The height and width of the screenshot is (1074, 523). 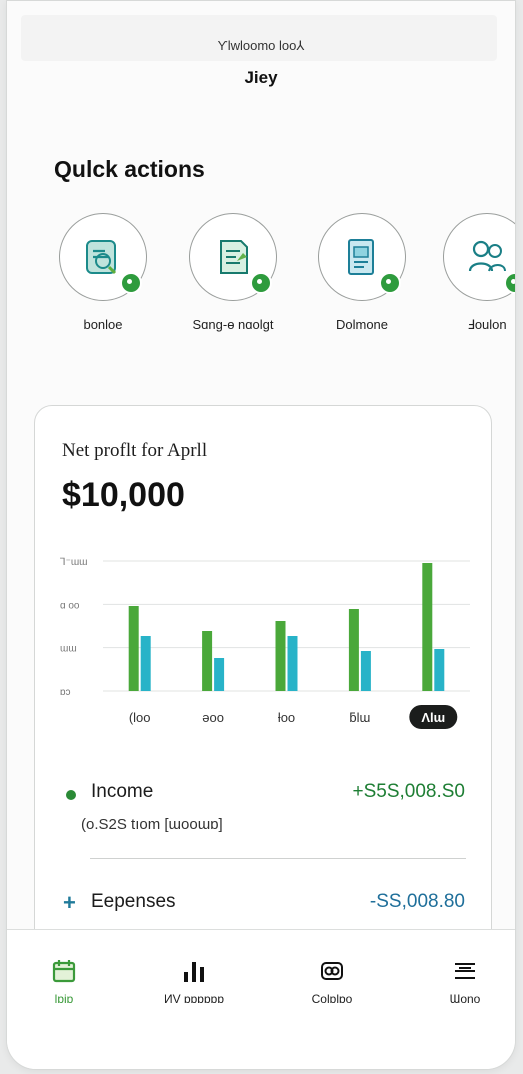 I want to click on income-label: Income, so click(x=122, y=791).